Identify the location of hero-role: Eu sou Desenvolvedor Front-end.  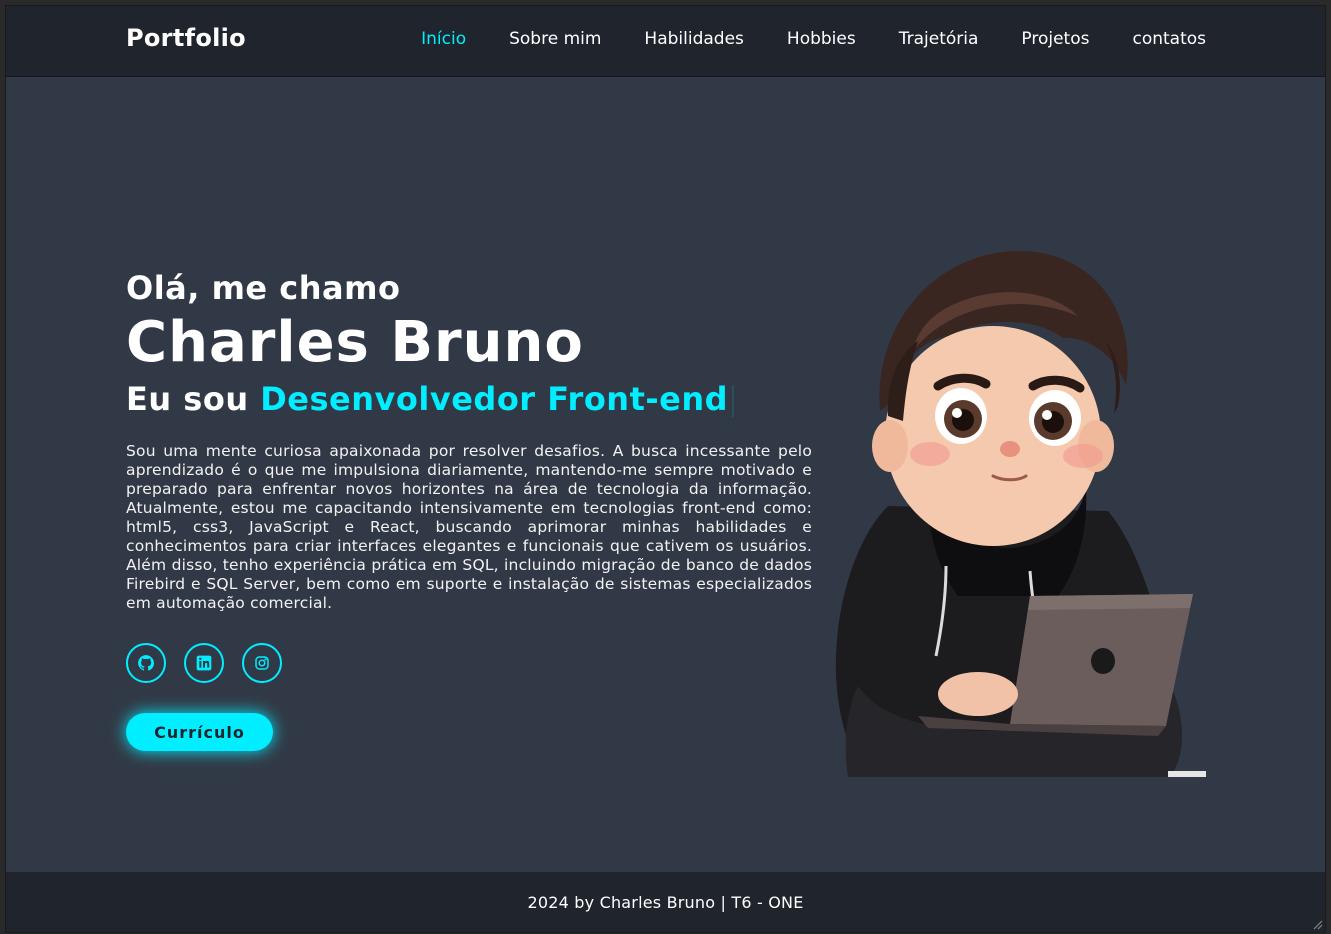
(469, 399).